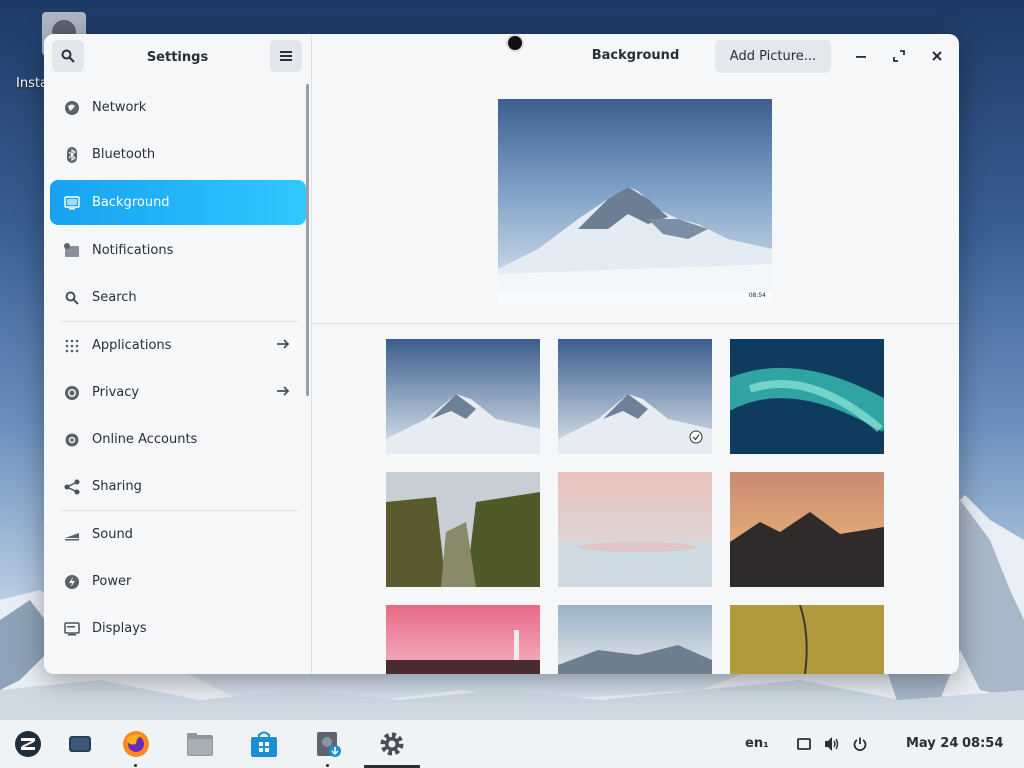  I want to click on zorin-logo-icon, so click(28, 744).